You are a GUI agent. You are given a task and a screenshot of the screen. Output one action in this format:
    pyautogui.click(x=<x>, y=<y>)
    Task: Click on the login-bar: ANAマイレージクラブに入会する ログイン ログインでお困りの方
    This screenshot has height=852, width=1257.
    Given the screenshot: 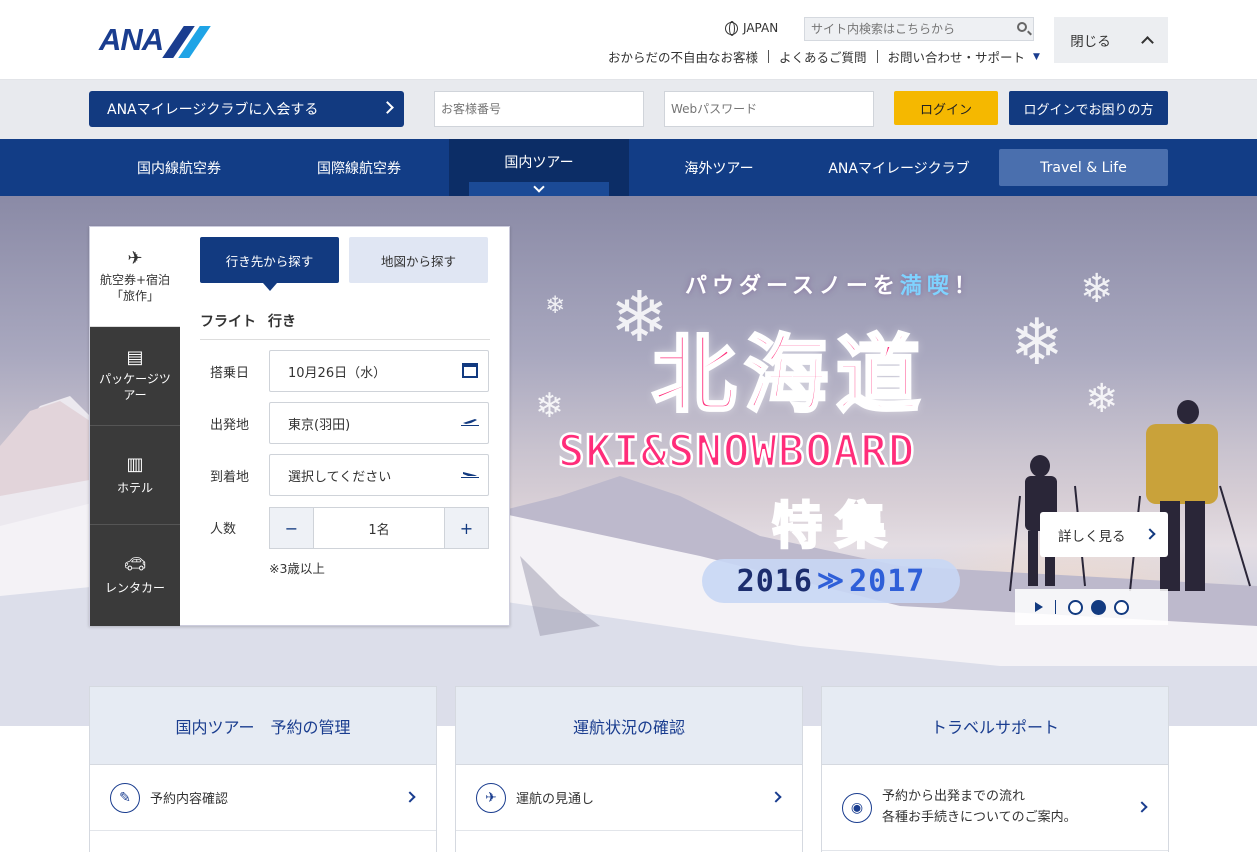 What is the action you would take?
    pyautogui.click(x=628, y=109)
    